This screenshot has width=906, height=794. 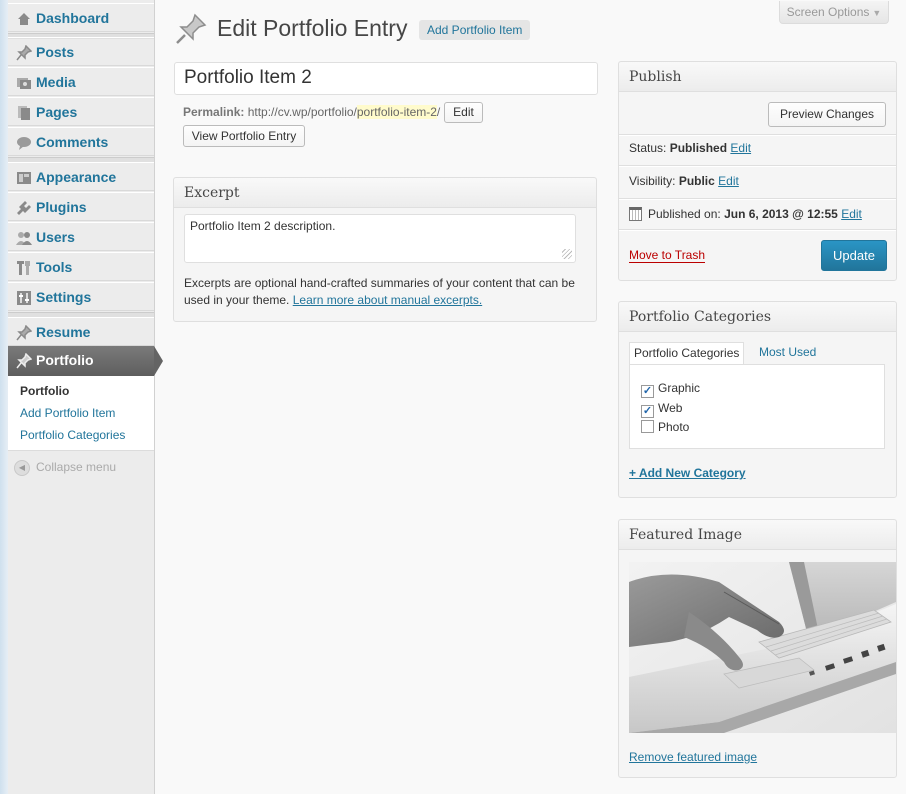 What do you see at coordinates (24, 208) in the screenshot?
I see `plugin-icon` at bounding box center [24, 208].